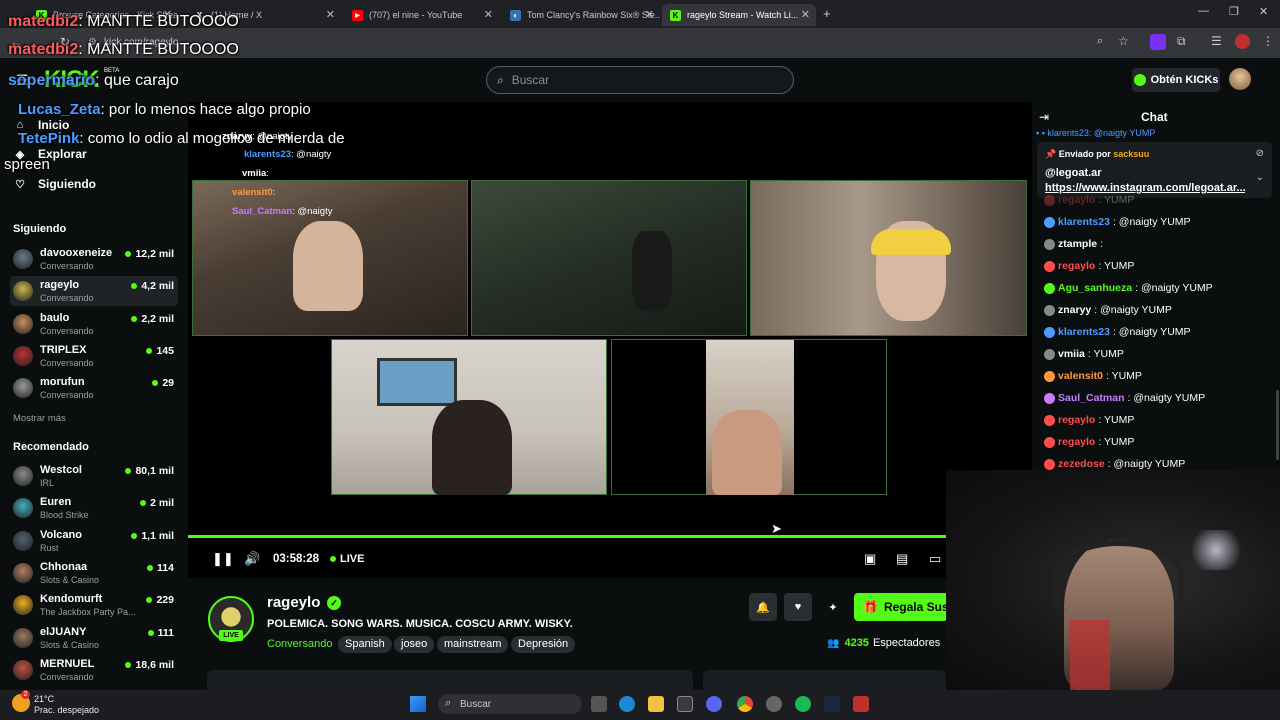 Image resolution: width=1280 pixels, height=720 pixels. What do you see at coordinates (1234, 11) in the screenshot?
I see `maximize-icon: ❐` at bounding box center [1234, 11].